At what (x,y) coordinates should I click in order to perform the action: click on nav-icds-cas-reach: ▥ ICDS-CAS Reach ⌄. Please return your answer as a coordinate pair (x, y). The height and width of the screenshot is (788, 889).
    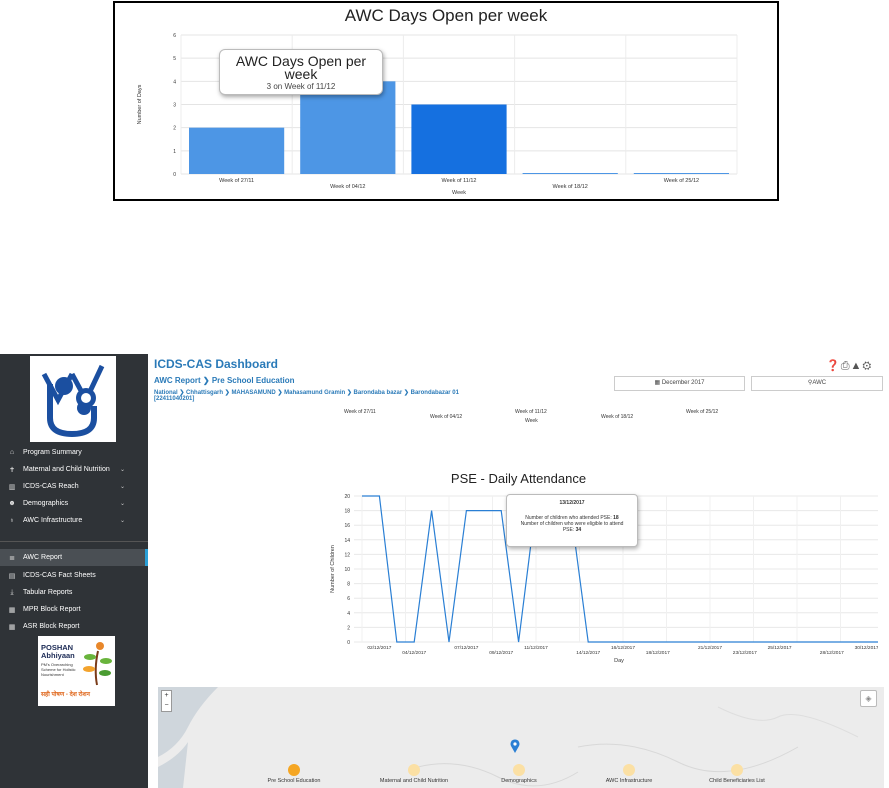
    Looking at the image, I should click on (74, 486).